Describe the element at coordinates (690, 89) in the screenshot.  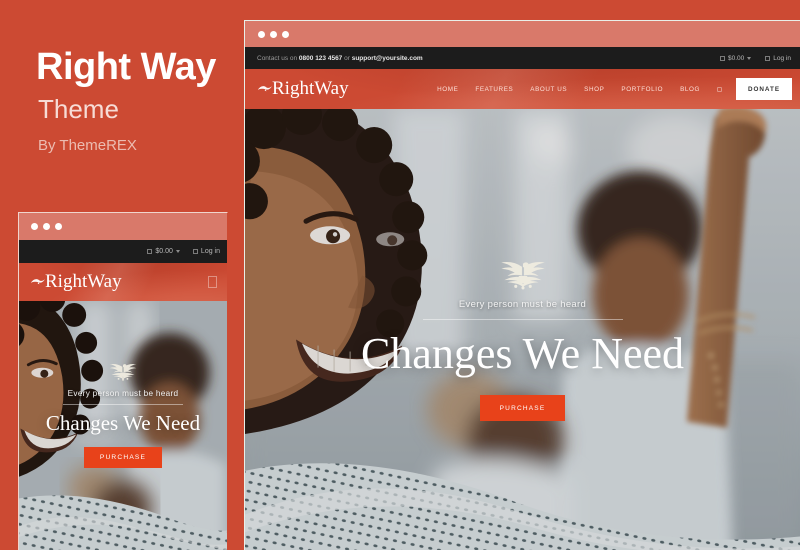
I see `nav-blog: Blog` at that location.